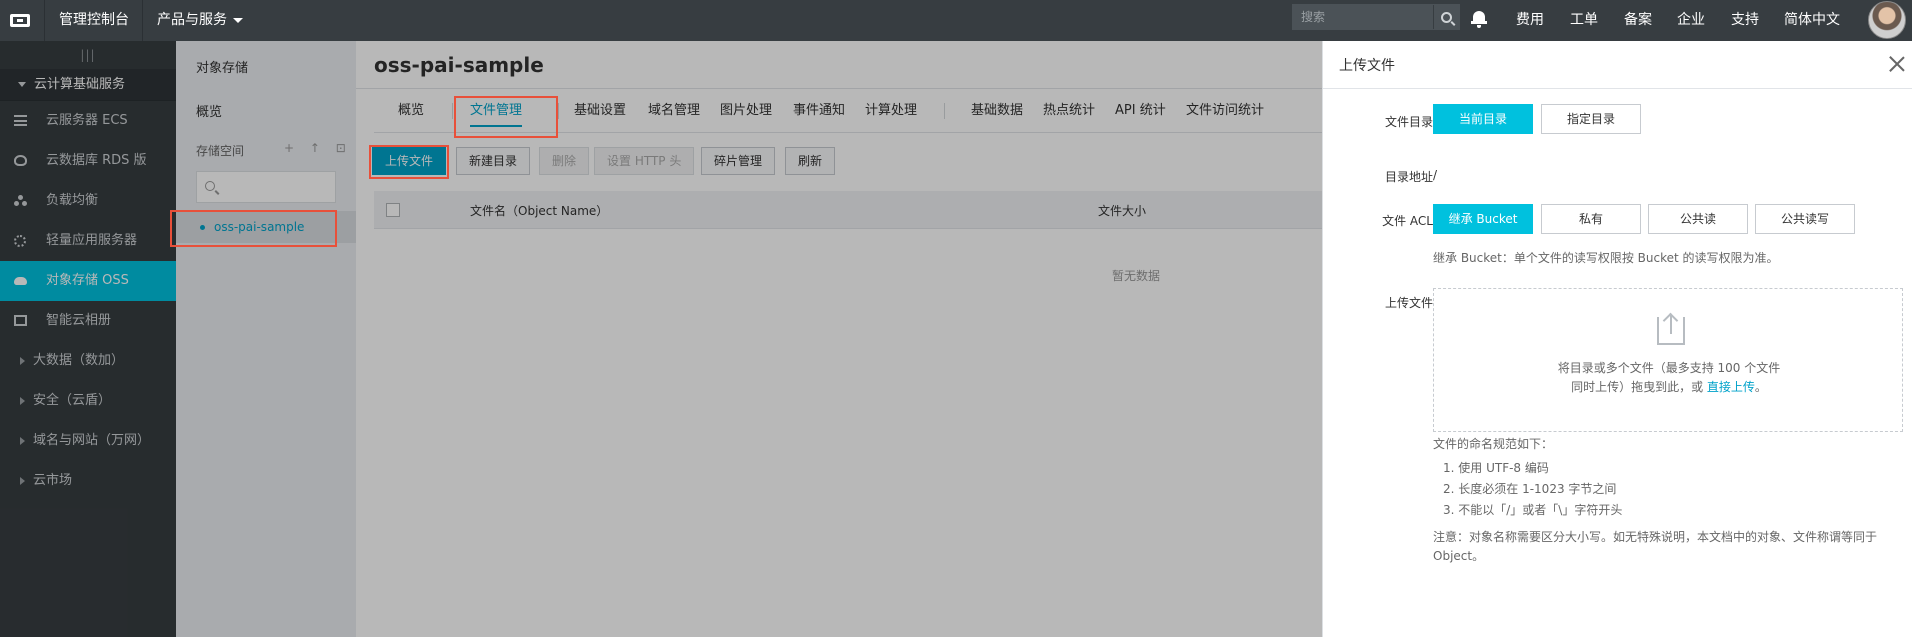 This screenshot has height=637, width=1912. I want to click on global-search, so click(1376, 17).